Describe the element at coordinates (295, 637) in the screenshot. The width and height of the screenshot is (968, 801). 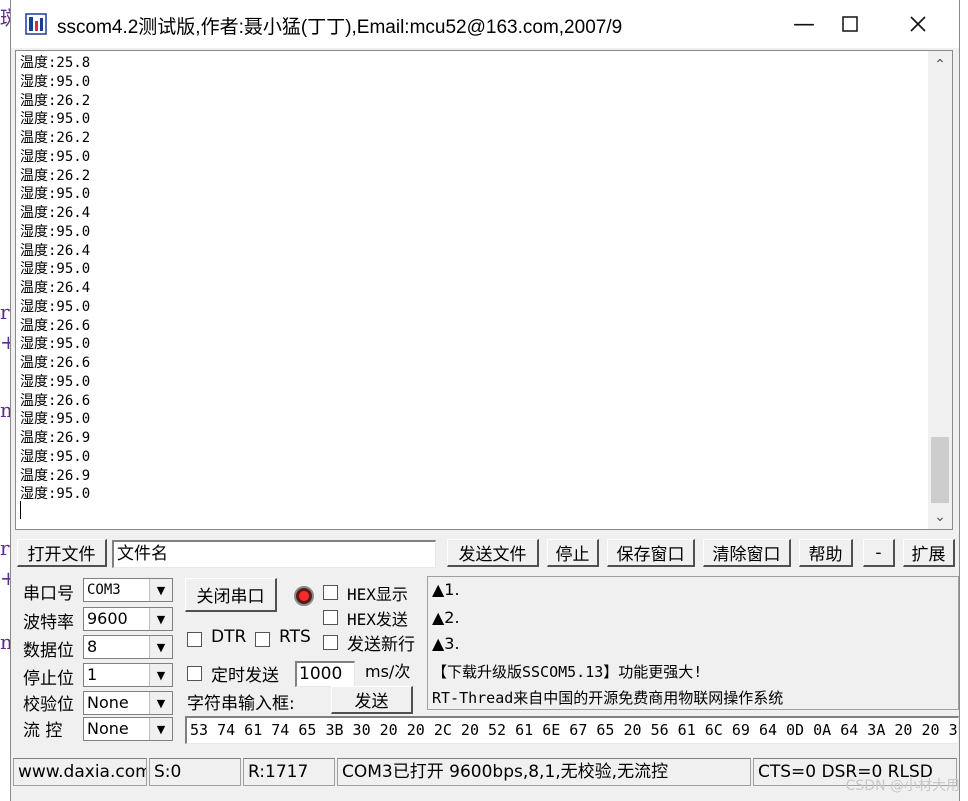
I see `rts-label: RTS` at that location.